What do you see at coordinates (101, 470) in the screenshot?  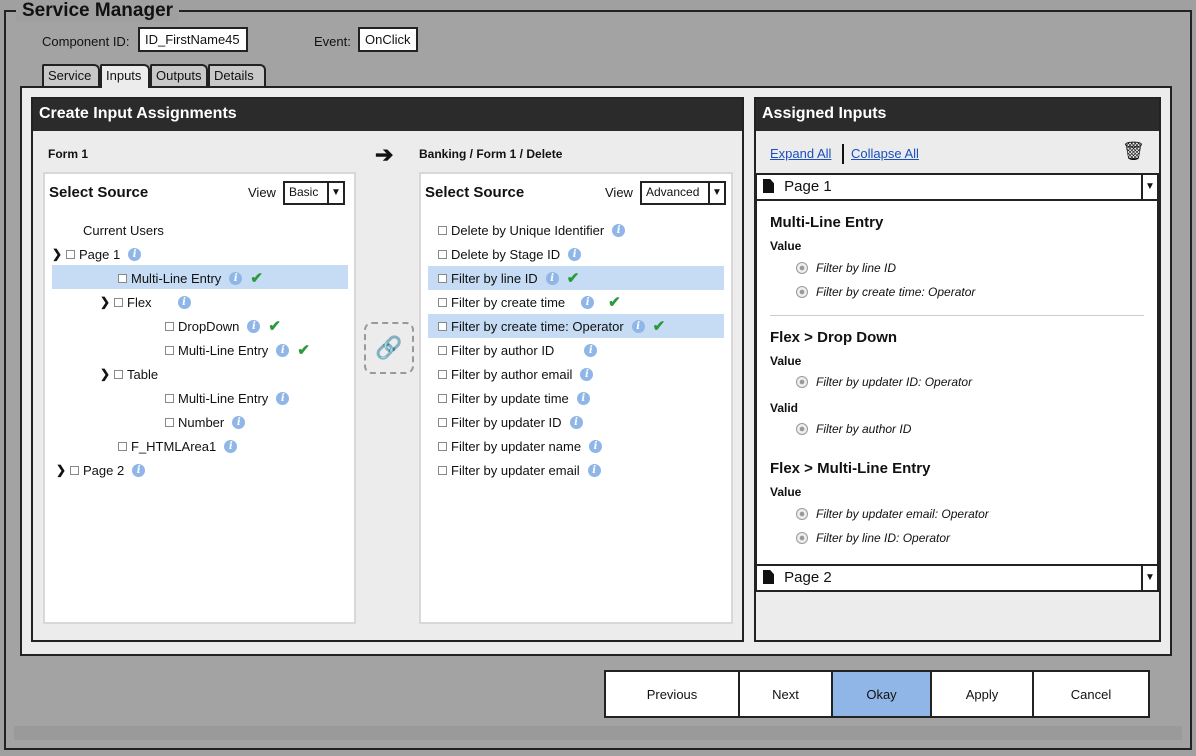 I see `tree-node-page2: ❯ Page 2 i` at bounding box center [101, 470].